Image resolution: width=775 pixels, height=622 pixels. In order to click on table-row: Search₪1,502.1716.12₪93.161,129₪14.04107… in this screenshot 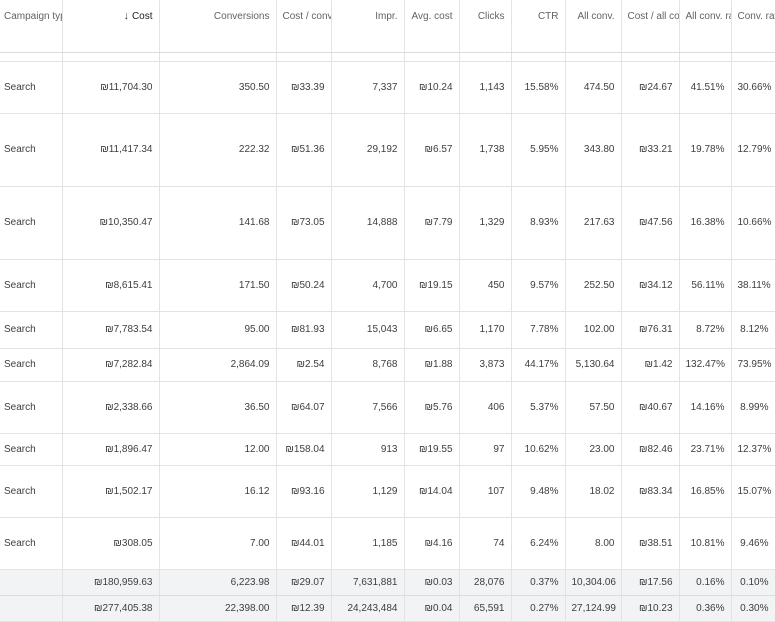, I will do `click(387, 491)`.